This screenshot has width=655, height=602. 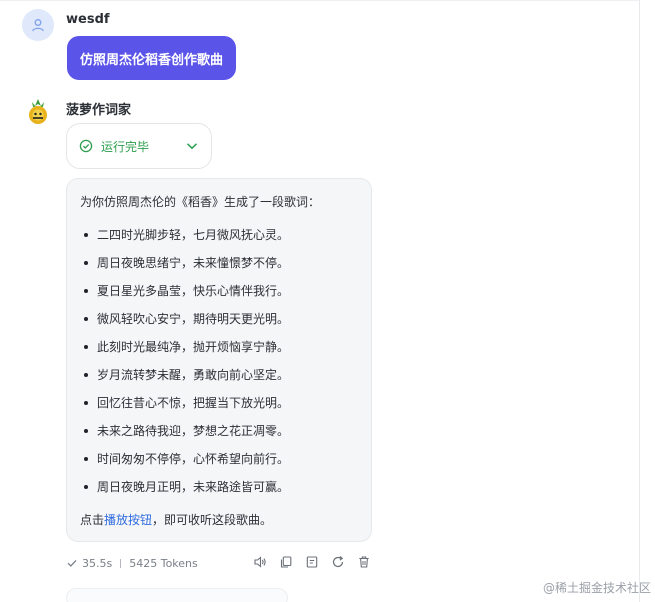 I want to click on panel-top-border, so click(x=320, y=0).